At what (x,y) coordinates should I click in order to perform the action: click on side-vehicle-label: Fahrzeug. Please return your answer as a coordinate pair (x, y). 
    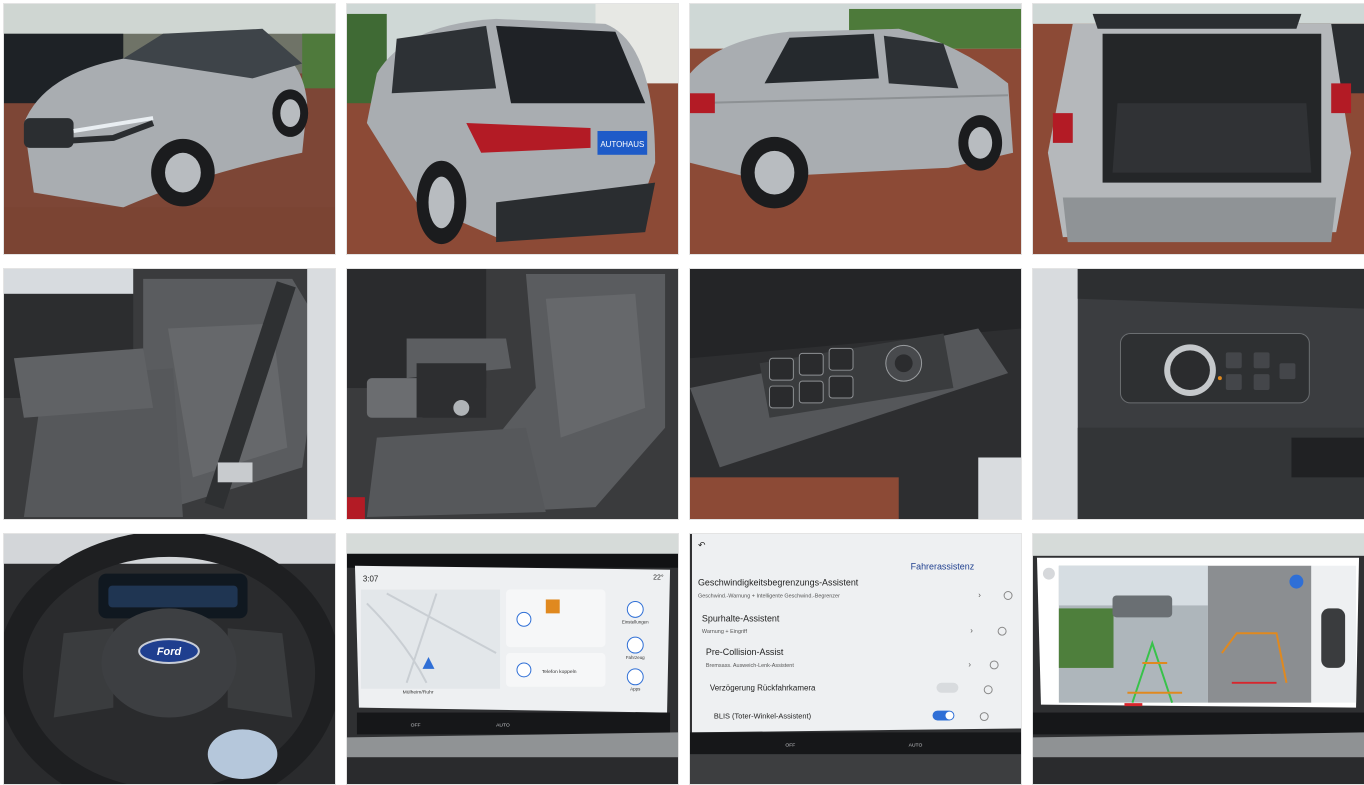
    Looking at the image, I should click on (635, 657).